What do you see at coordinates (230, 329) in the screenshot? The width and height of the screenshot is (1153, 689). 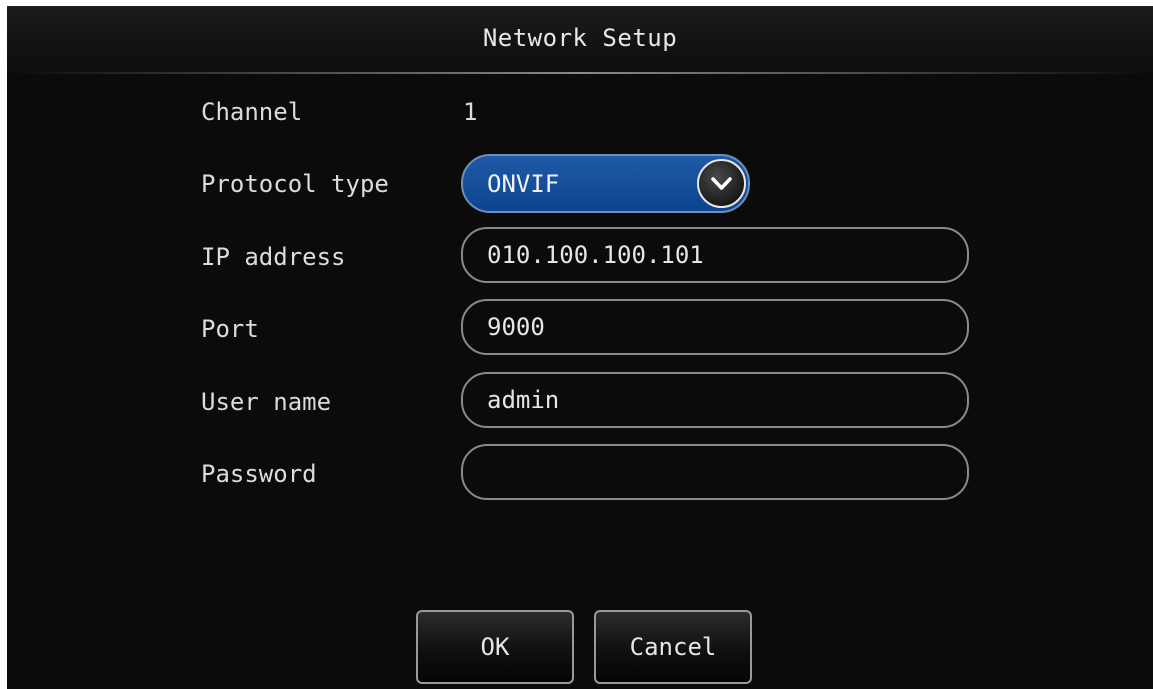 I see `port-label: Port` at bounding box center [230, 329].